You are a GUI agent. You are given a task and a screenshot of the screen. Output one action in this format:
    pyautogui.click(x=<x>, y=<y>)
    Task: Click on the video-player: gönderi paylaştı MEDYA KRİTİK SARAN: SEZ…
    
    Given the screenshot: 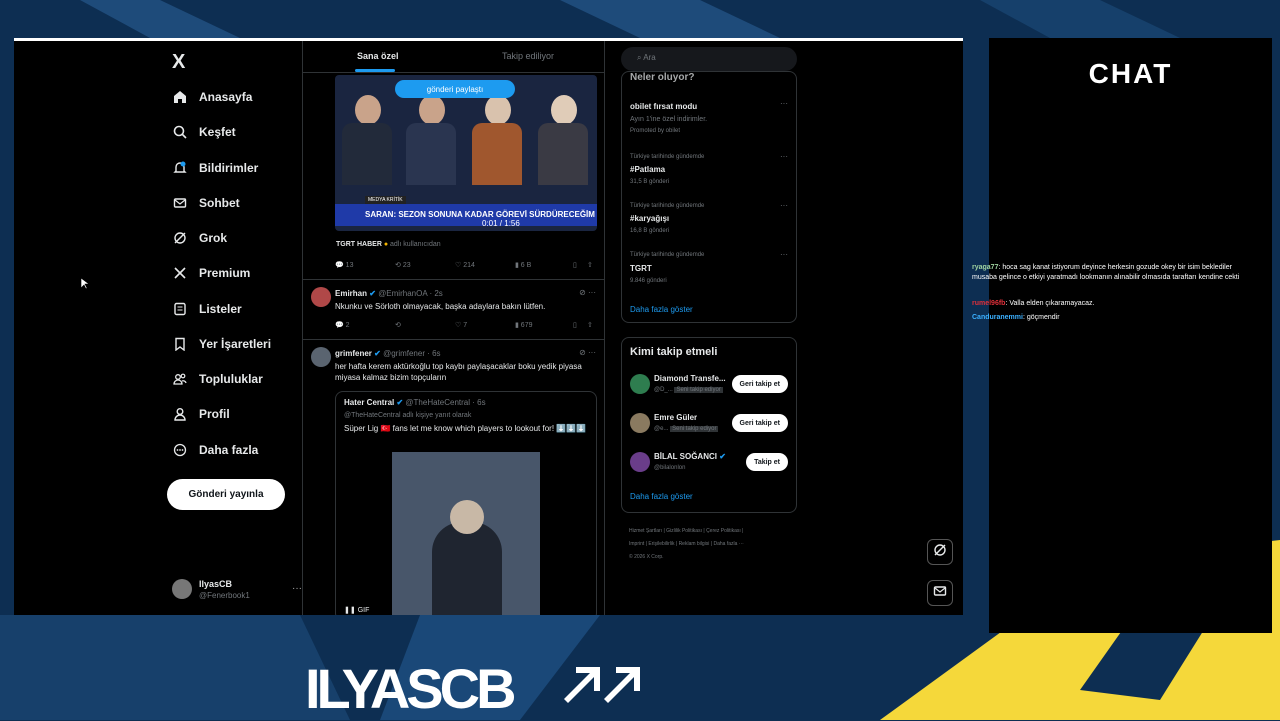 What is the action you would take?
    pyautogui.click(x=466, y=153)
    